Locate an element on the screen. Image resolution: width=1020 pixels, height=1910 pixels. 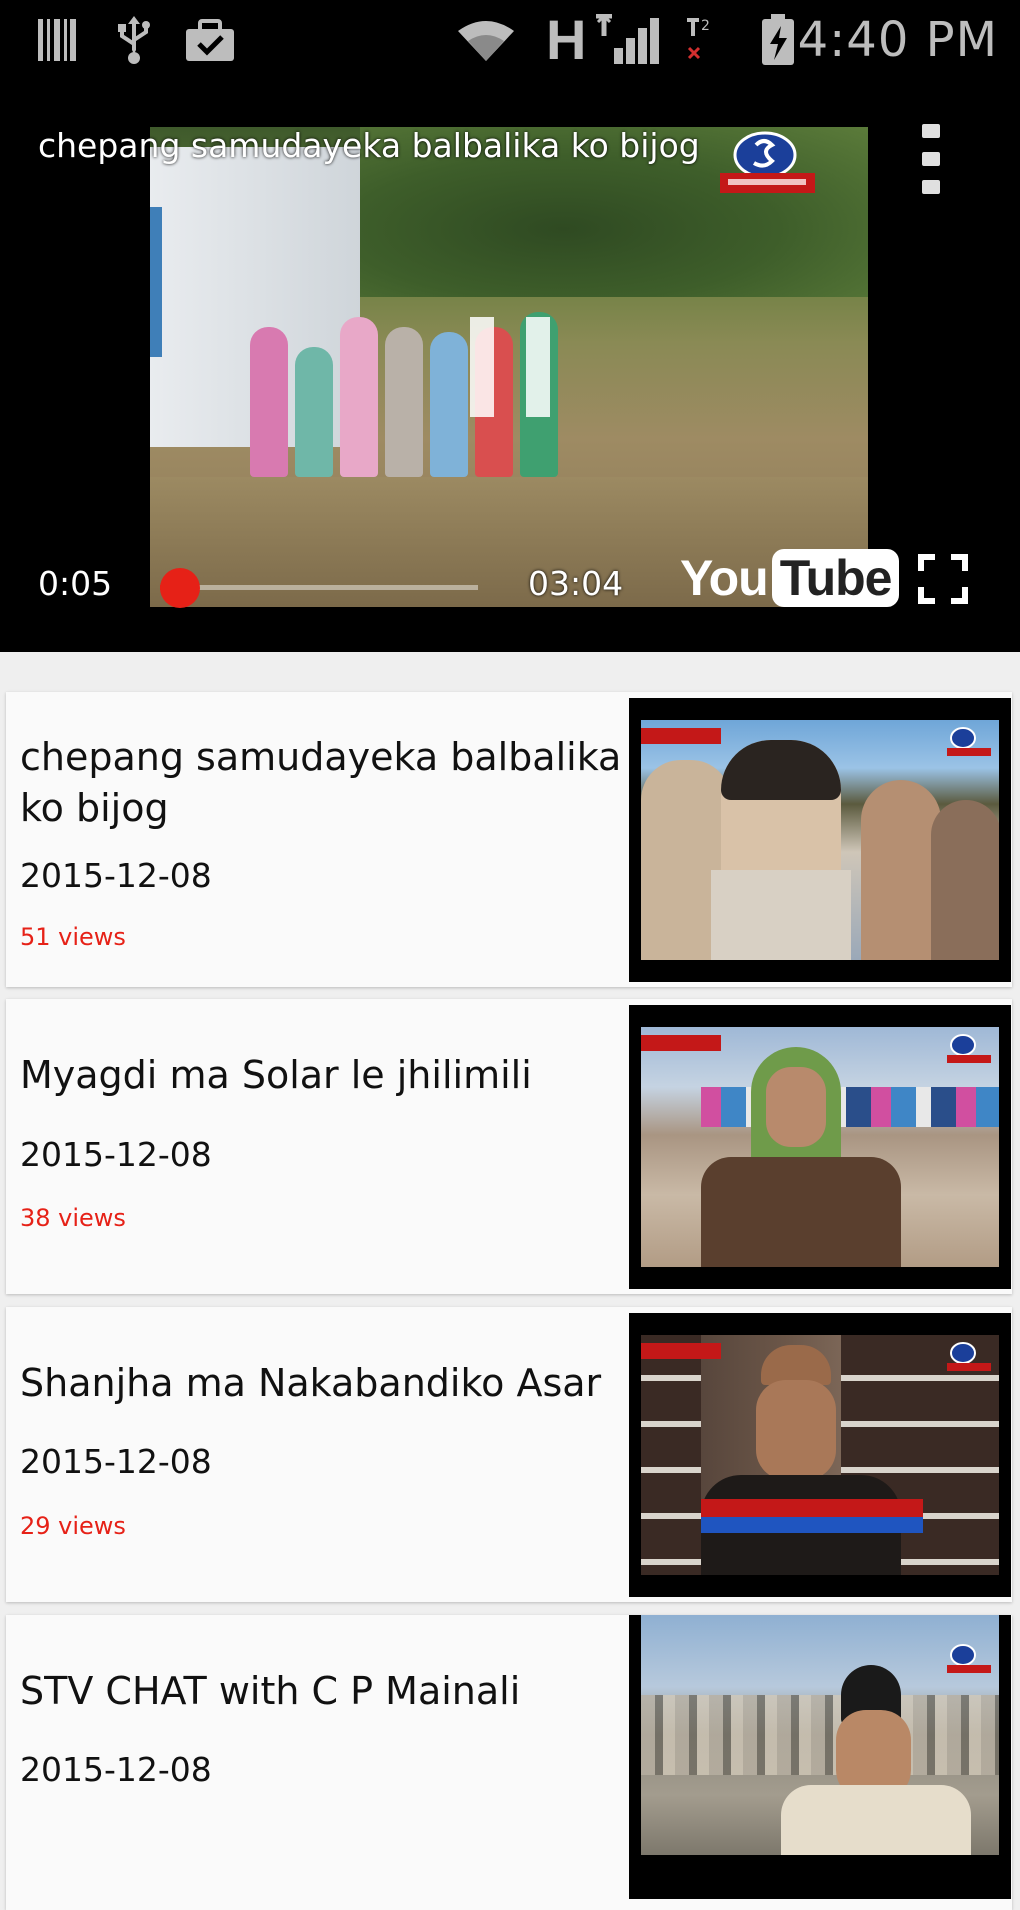
wifi-icon is located at coordinates (486, 40).